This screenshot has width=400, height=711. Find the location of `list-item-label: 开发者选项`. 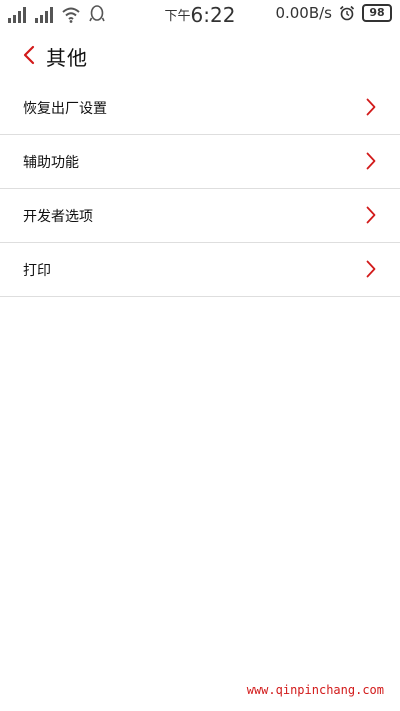

list-item-label: 开发者选项 is located at coordinates (58, 217).